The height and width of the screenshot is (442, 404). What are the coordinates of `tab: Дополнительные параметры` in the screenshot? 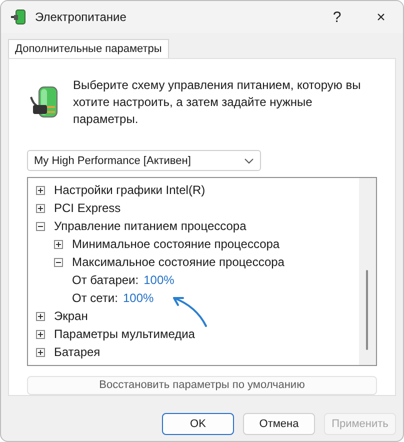 It's located at (88, 48).